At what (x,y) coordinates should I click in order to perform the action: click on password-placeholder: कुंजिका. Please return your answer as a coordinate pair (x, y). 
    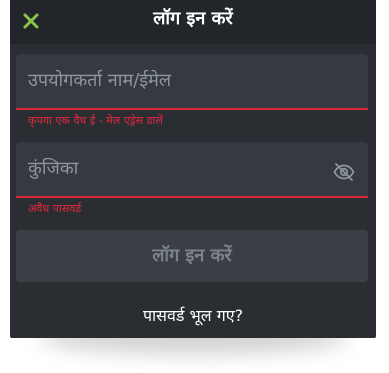
    Looking at the image, I should click on (53, 168).